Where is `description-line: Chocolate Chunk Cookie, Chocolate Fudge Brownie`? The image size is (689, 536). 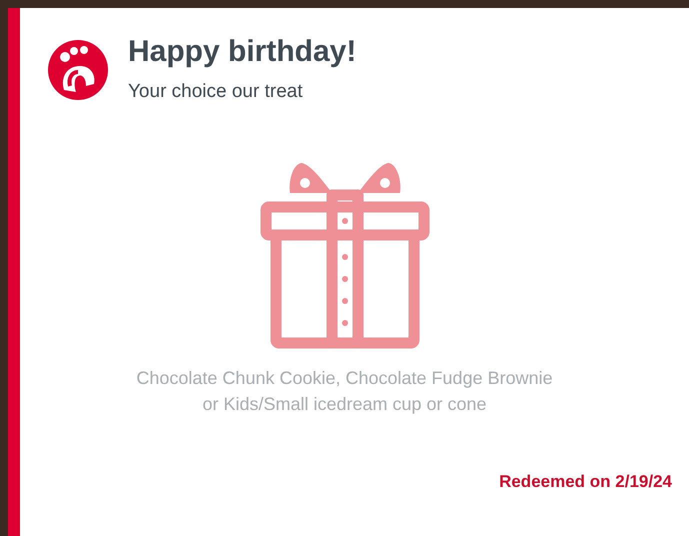 description-line: Chocolate Chunk Cookie, Chocolate Fudge Brownie is located at coordinates (344, 378).